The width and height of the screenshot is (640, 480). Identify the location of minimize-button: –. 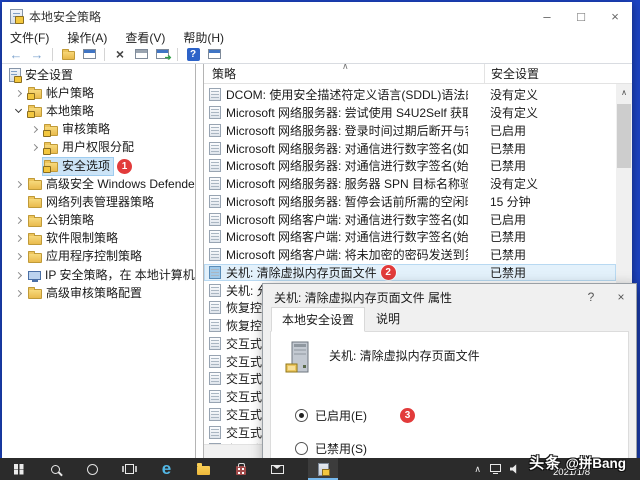
(547, 16).